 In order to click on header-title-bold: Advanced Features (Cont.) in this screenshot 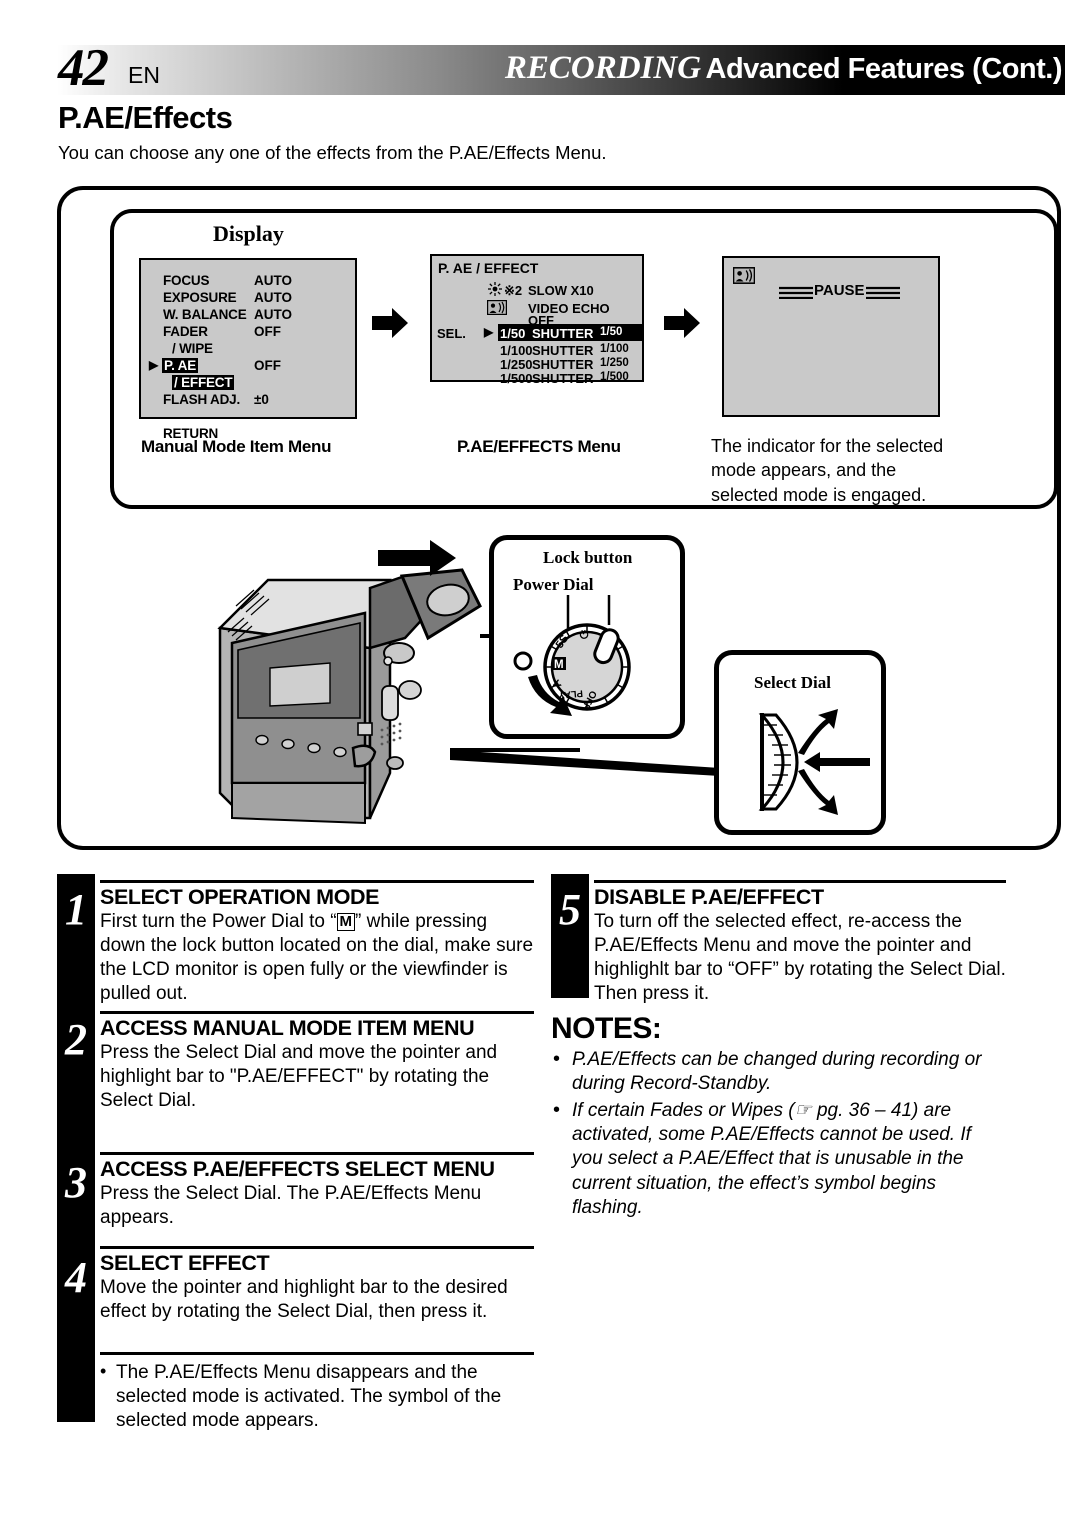, I will do `click(884, 69)`.